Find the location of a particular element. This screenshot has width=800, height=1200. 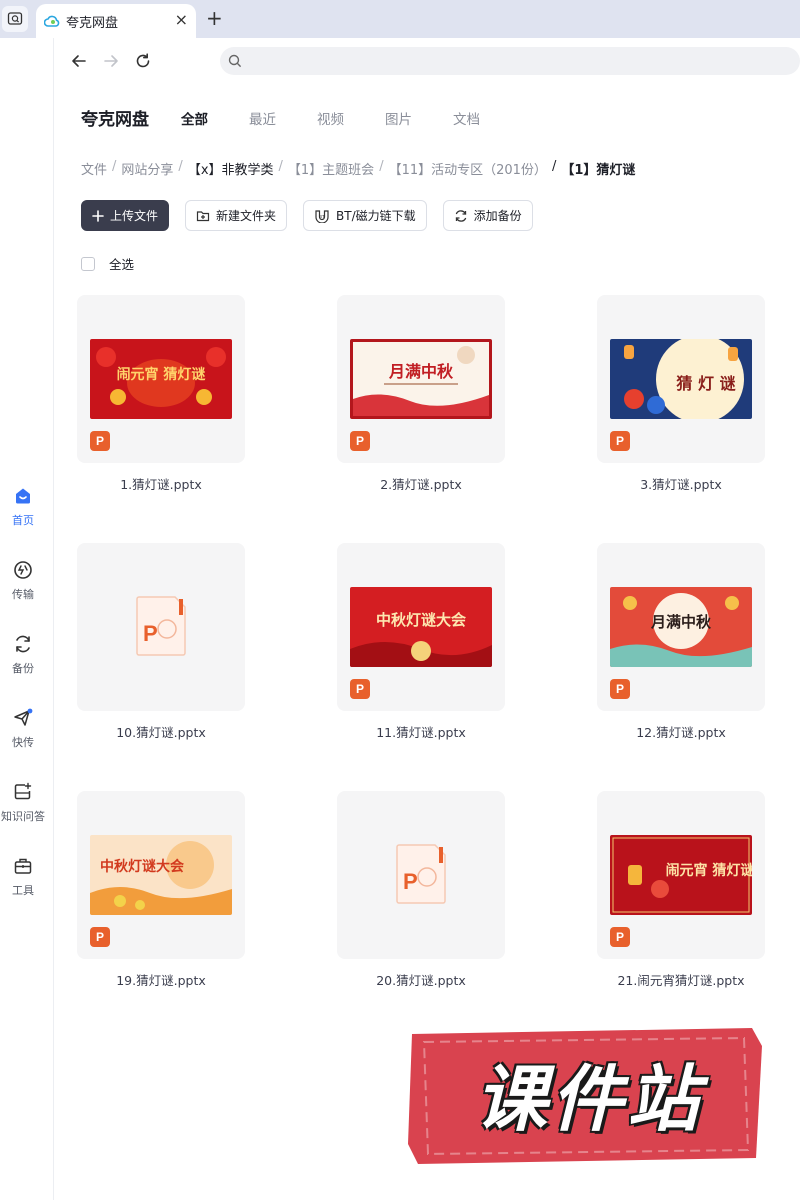

thumb-title: 中秋灯谜大会 is located at coordinates (142, 866).